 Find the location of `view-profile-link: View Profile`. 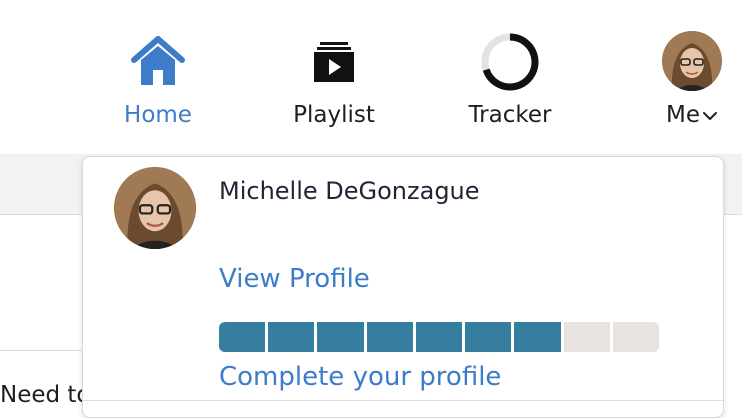

view-profile-link: View Profile is located at coordinates (294, 279).